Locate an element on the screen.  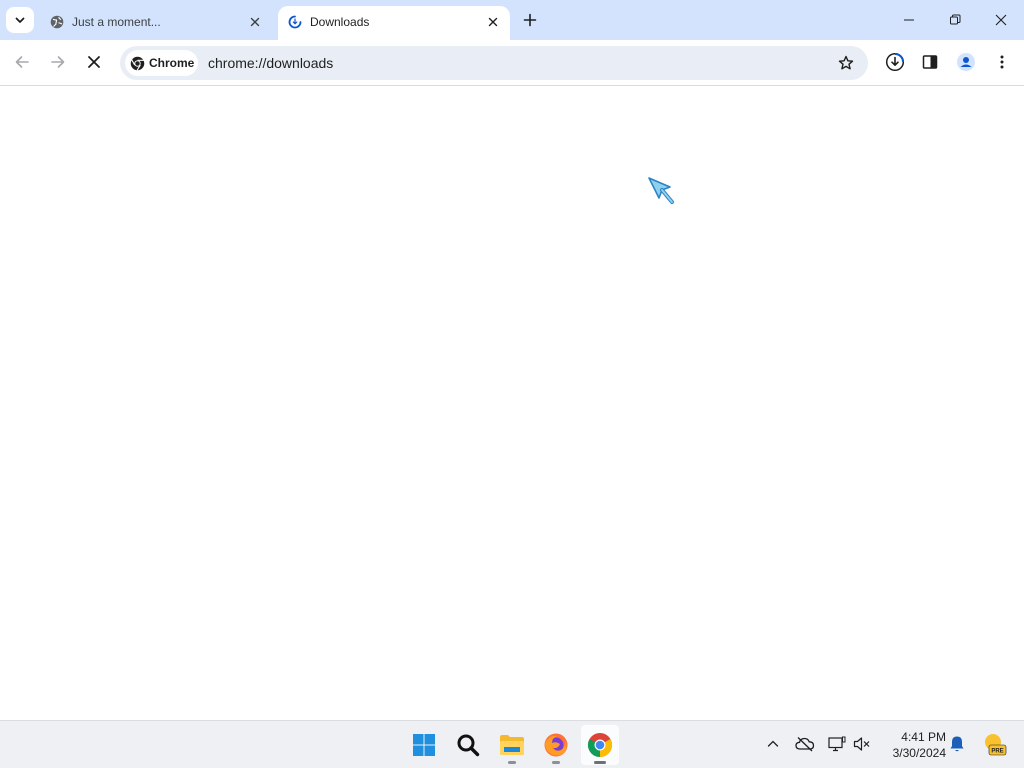
stop-loading-button is located at coordinates (94, 62).